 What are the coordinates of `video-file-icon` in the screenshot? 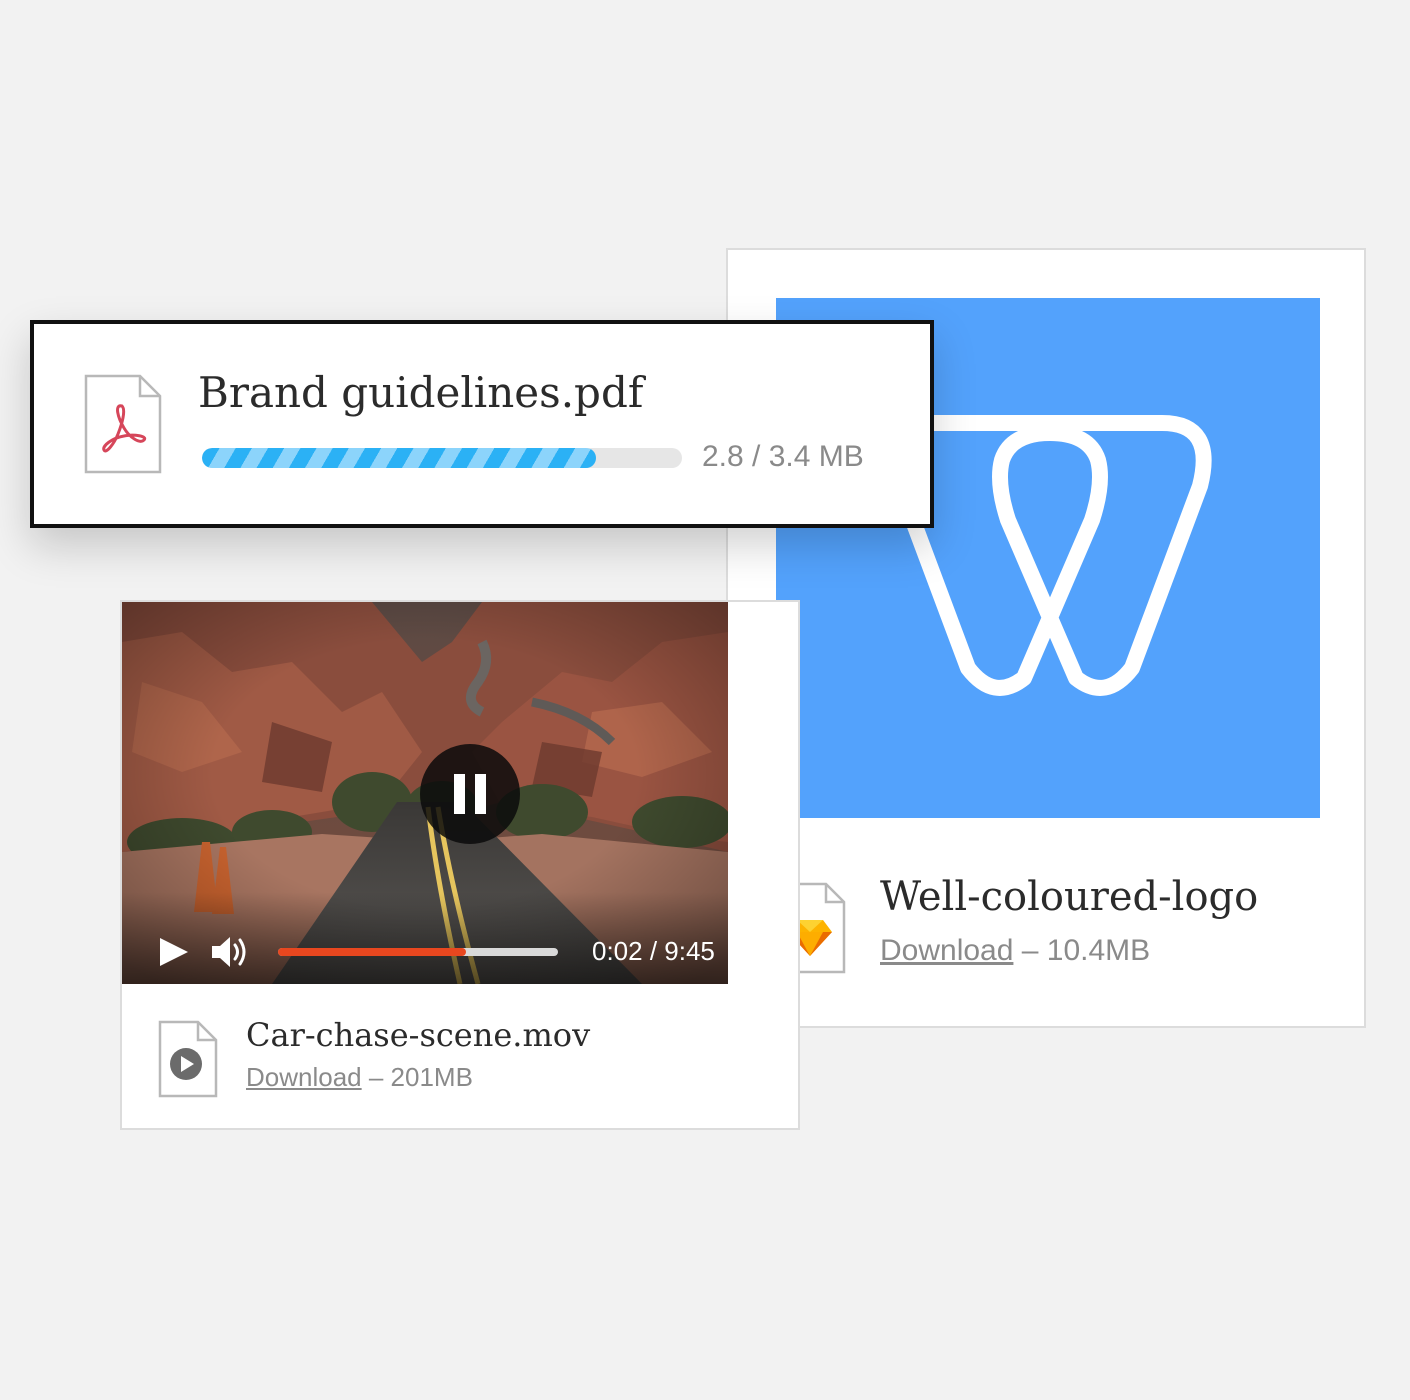 It's located at (188, 1061).